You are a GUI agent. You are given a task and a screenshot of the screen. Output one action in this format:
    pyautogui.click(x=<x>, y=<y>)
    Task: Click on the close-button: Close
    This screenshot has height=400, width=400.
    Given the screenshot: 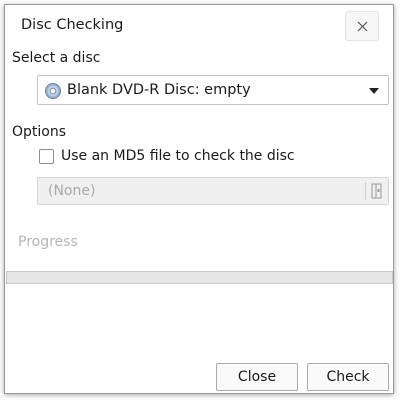 What is the action you would take?
    pyautogui.click(x=257, y=377)
    